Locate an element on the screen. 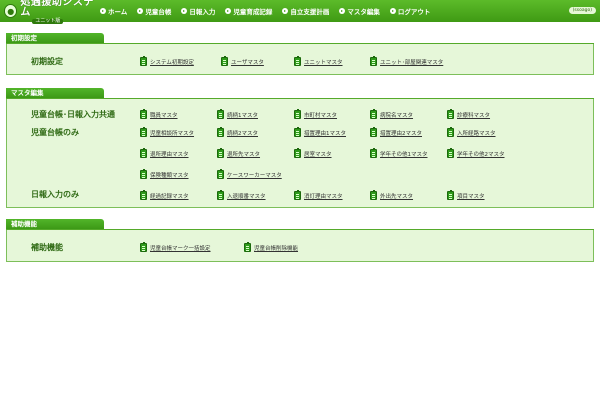 The height and width of the screenshot is (403, 600). link-insurance-master: 保険種類マスタ is located at coordinates (164, 174).